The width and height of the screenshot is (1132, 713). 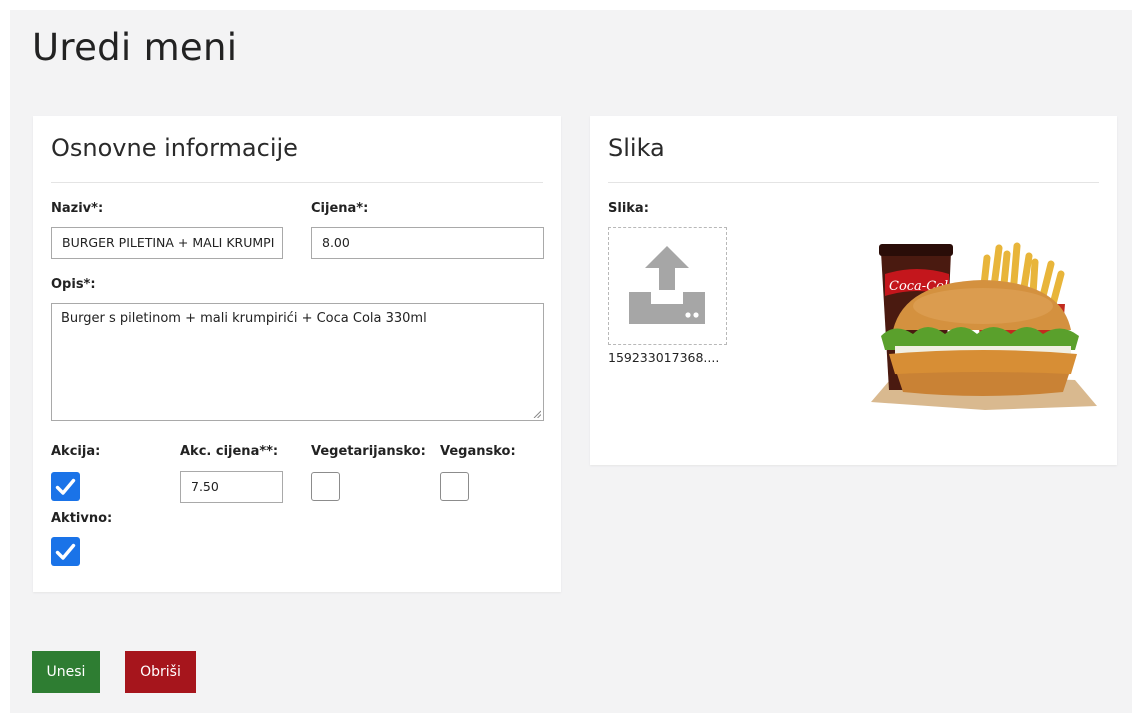 What do you see at coordinates (73, 284) in the screenshot?
I see `opis-label: Opis*:` at bounding box center [73, 284].